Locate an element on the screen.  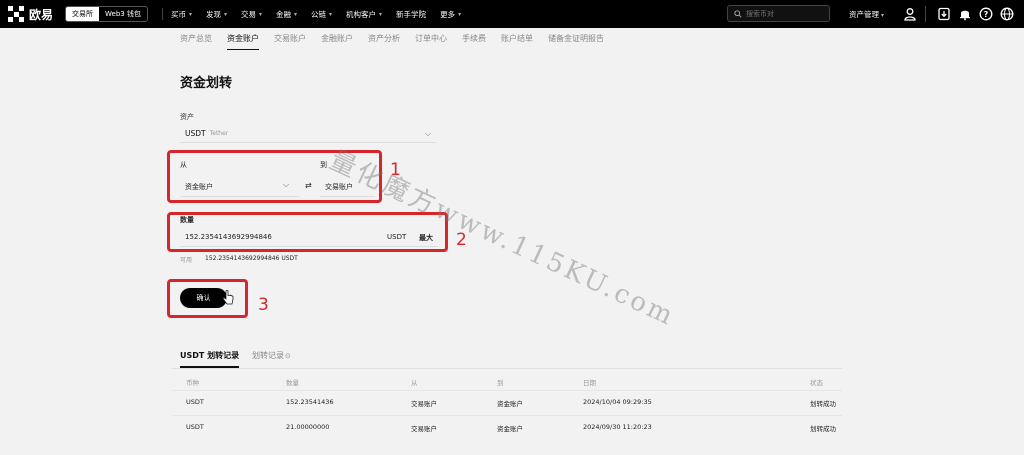
logo-text: 欧易 is located at coordinates (41, 14).